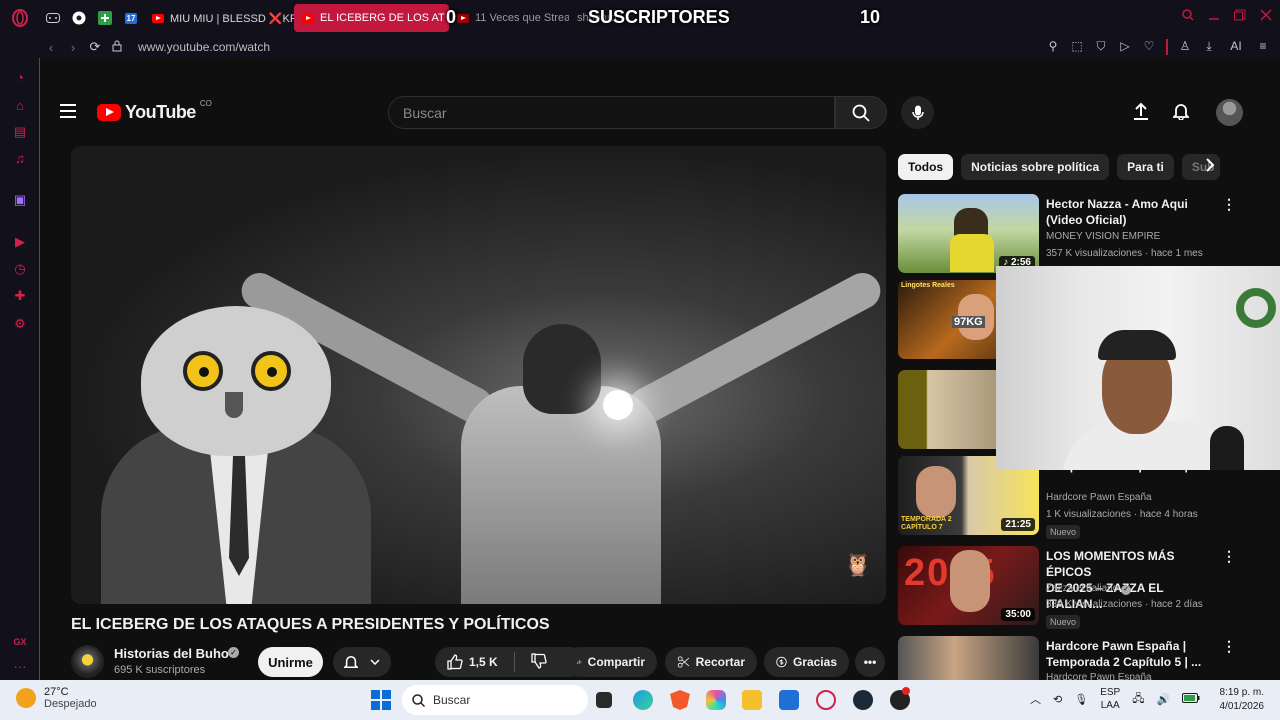 This screenshot has width=1280, height=720. What do you see at coordinates (171, 653) in the screenshot?
I see `channel-name: Historias del Buho` at bounding box center [171, 653].